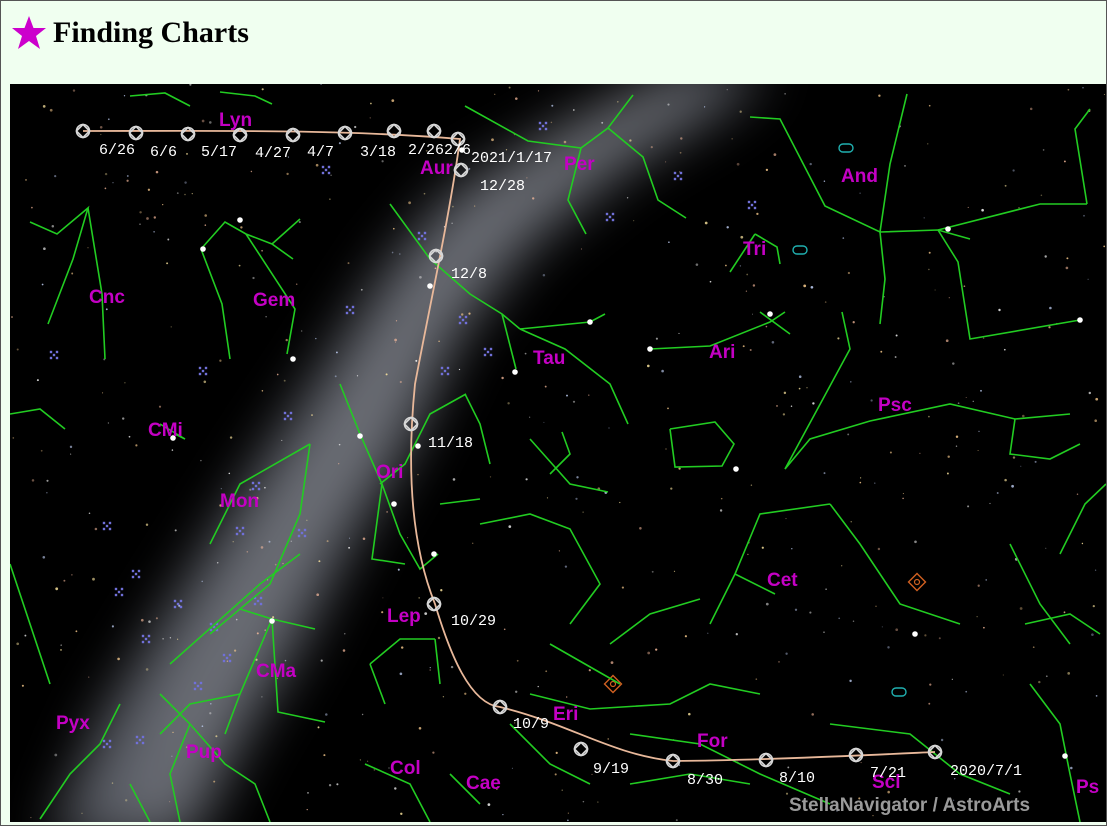 The height and width of the screenshot is (826, 1107). I want to click on date-label: 6/26, so click(117, 150).